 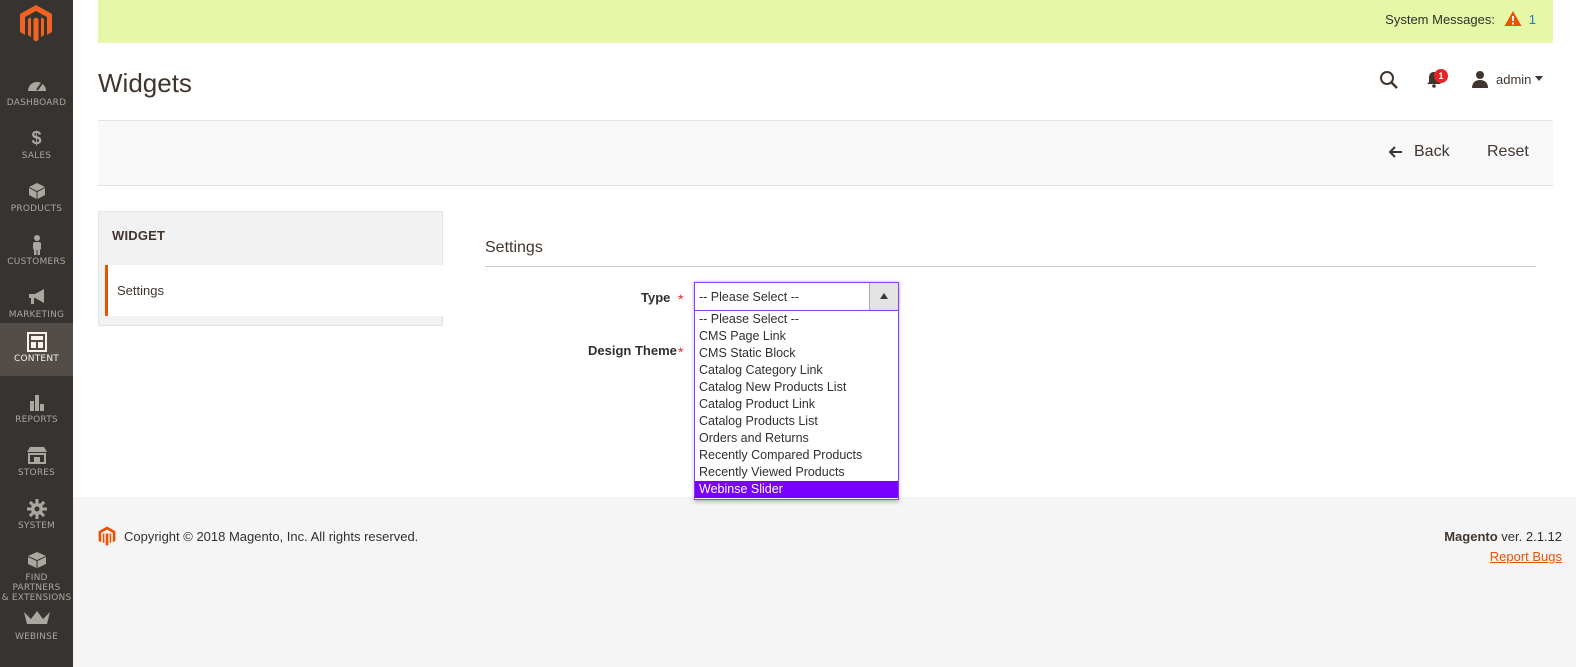 What do you see at coordinates (107, 538) in the screenshot?
I see `magento-footer-logo-icon` at bounding box center [107, 538].